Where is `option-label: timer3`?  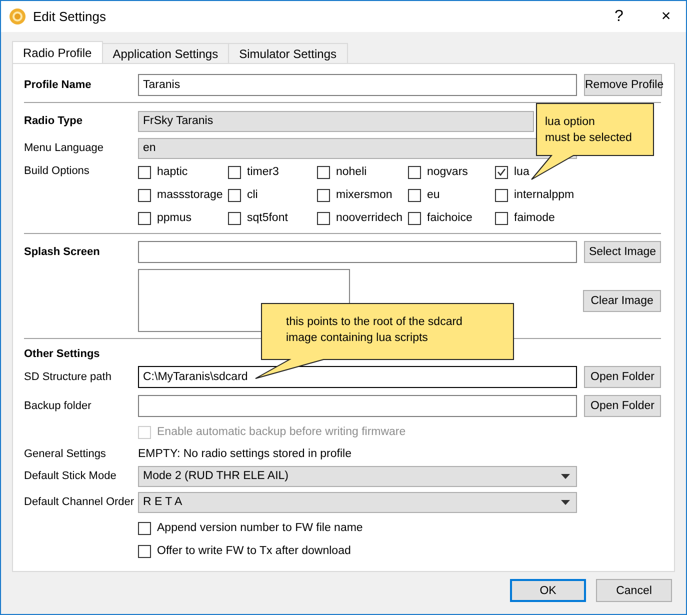 option-label: timer3 is located at coordinates (263, 172).